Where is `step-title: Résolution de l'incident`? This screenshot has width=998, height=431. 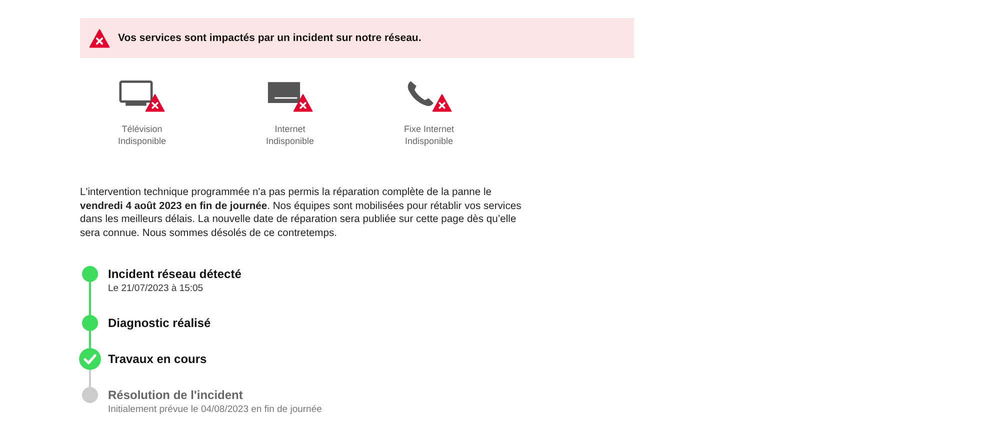
step-title: Résolution de l'incident is located at coordinates (176, 395).